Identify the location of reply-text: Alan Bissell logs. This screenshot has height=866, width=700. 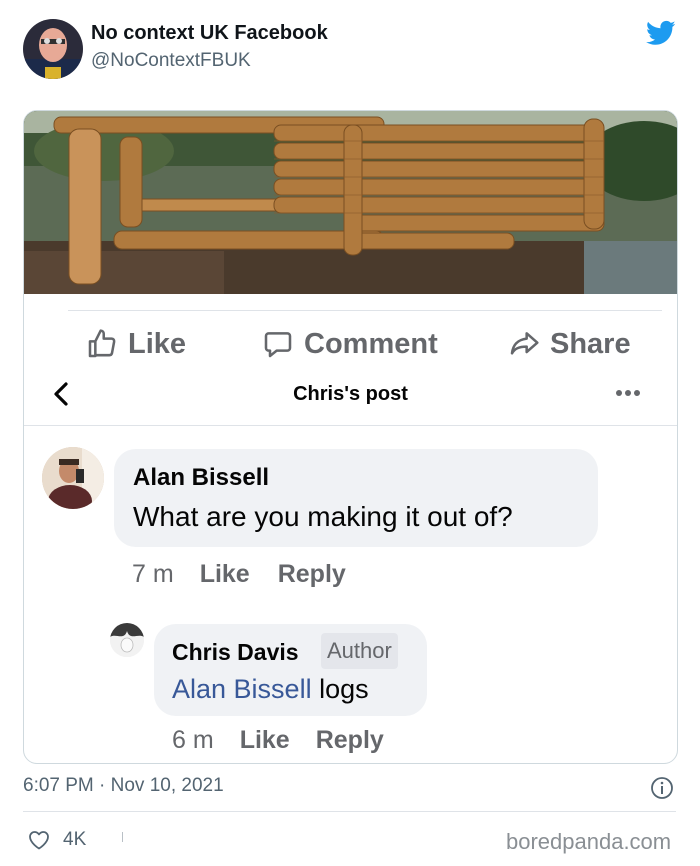
(270, 689).